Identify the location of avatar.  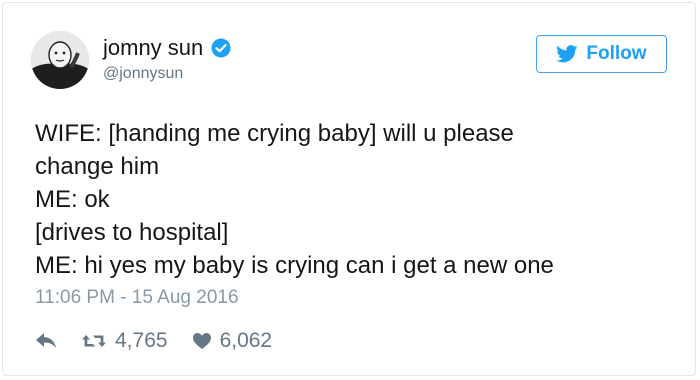
(60, 60).